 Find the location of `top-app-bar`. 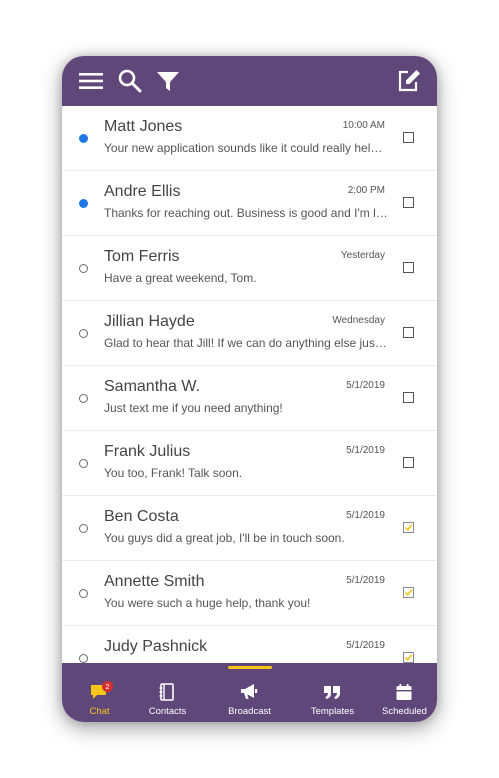

top-app-bar is located at coordinates (249, 81).